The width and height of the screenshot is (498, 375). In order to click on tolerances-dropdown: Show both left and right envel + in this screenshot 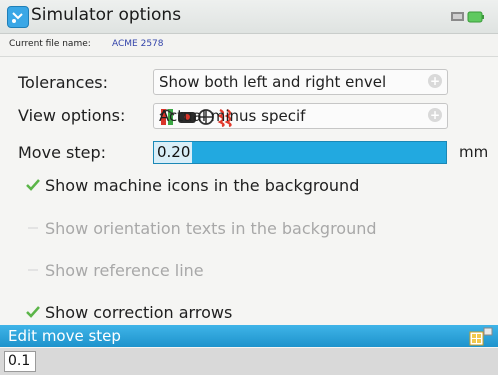, I will do `click(300, 82)`.